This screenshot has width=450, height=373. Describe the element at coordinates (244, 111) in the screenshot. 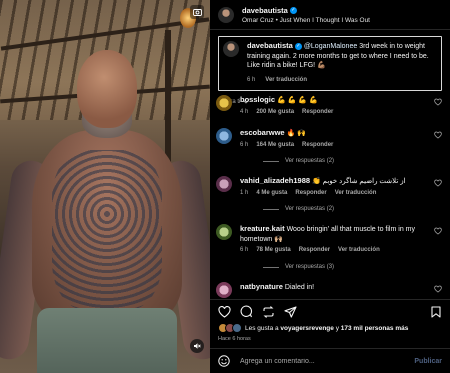

I see `comment-age: 4 h` at that location.